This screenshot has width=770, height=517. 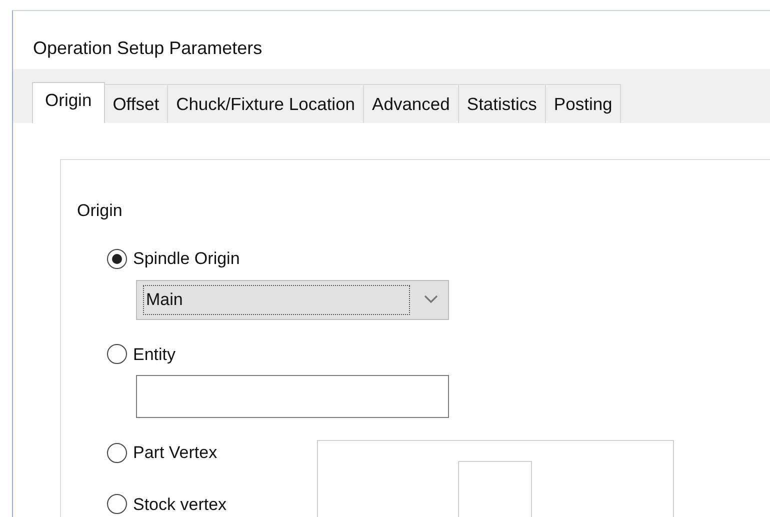 I want to click on input-field, so click(x=292, y=396).